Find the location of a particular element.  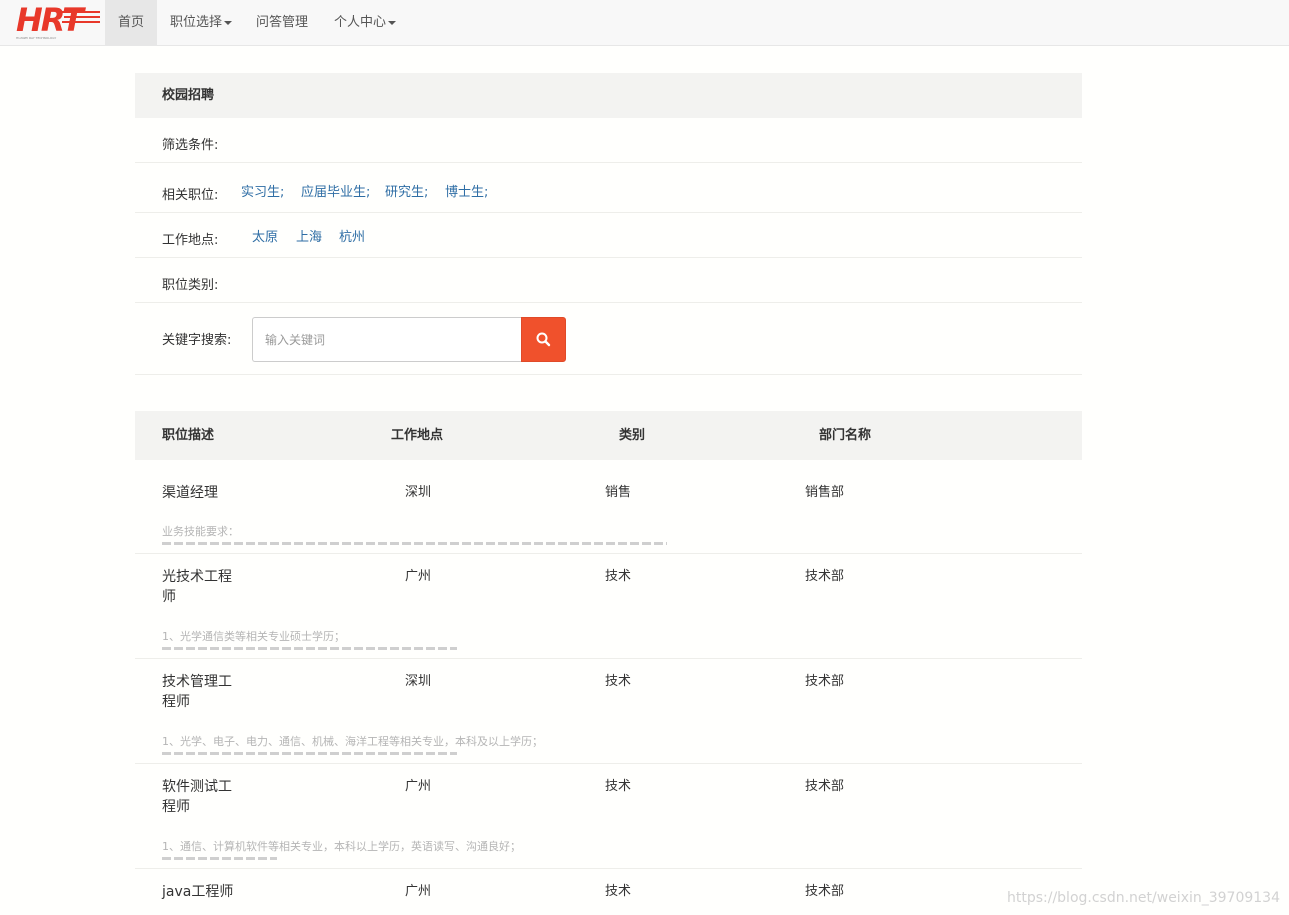

filter-conditions-label: 筛选条件: is located at coordinates (190, 145).